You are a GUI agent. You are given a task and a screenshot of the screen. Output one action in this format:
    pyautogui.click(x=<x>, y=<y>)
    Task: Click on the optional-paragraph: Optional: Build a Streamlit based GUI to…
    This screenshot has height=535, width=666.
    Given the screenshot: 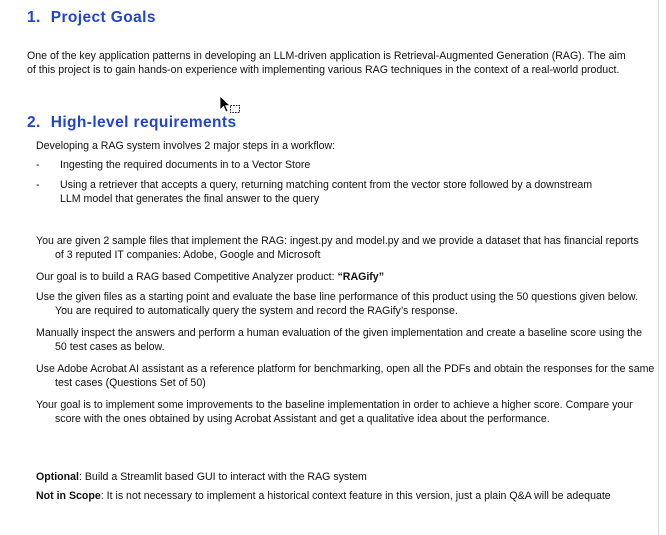 What is the action you would take?
    pyautogui.click(x=336, y=477)
    